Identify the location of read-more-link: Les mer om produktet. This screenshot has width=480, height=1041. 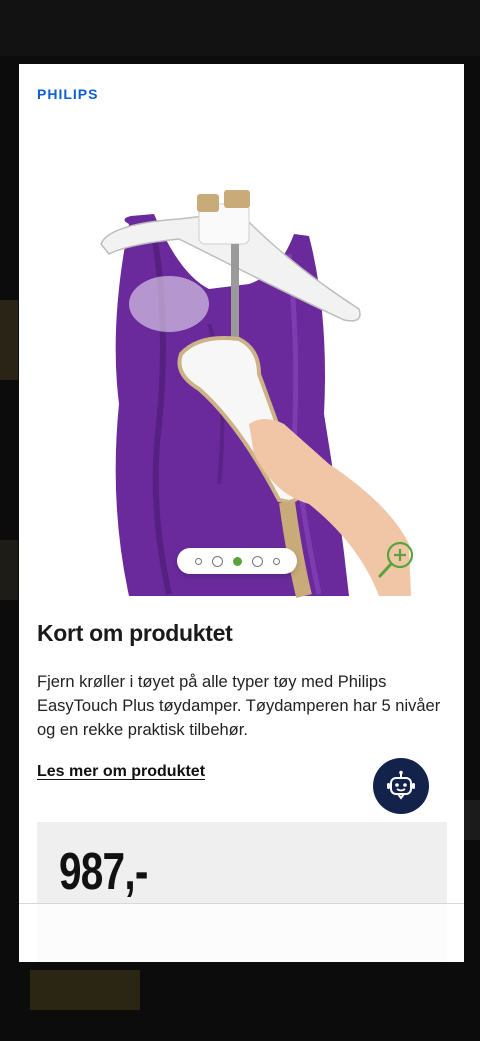
(121, 772).